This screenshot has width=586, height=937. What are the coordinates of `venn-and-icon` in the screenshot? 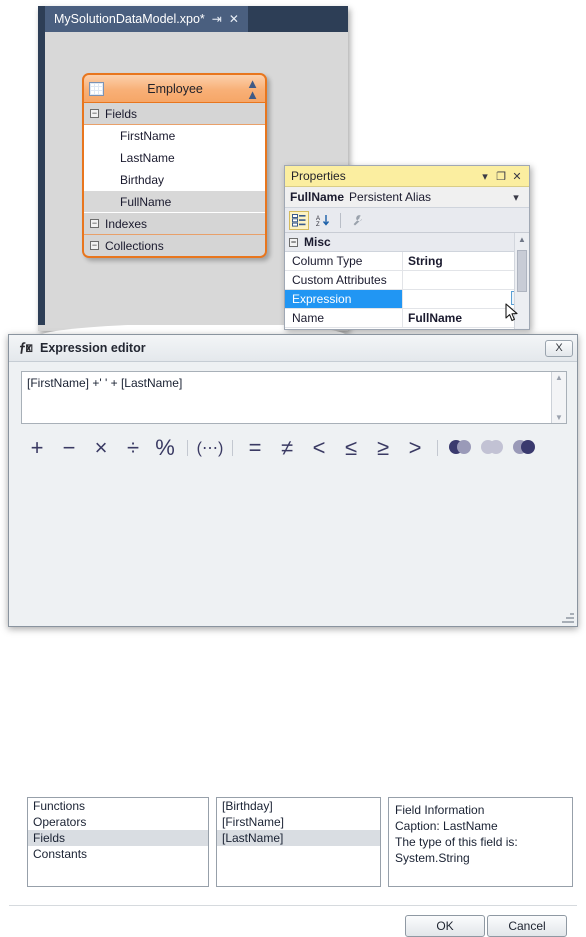 It's located at (460, 448).